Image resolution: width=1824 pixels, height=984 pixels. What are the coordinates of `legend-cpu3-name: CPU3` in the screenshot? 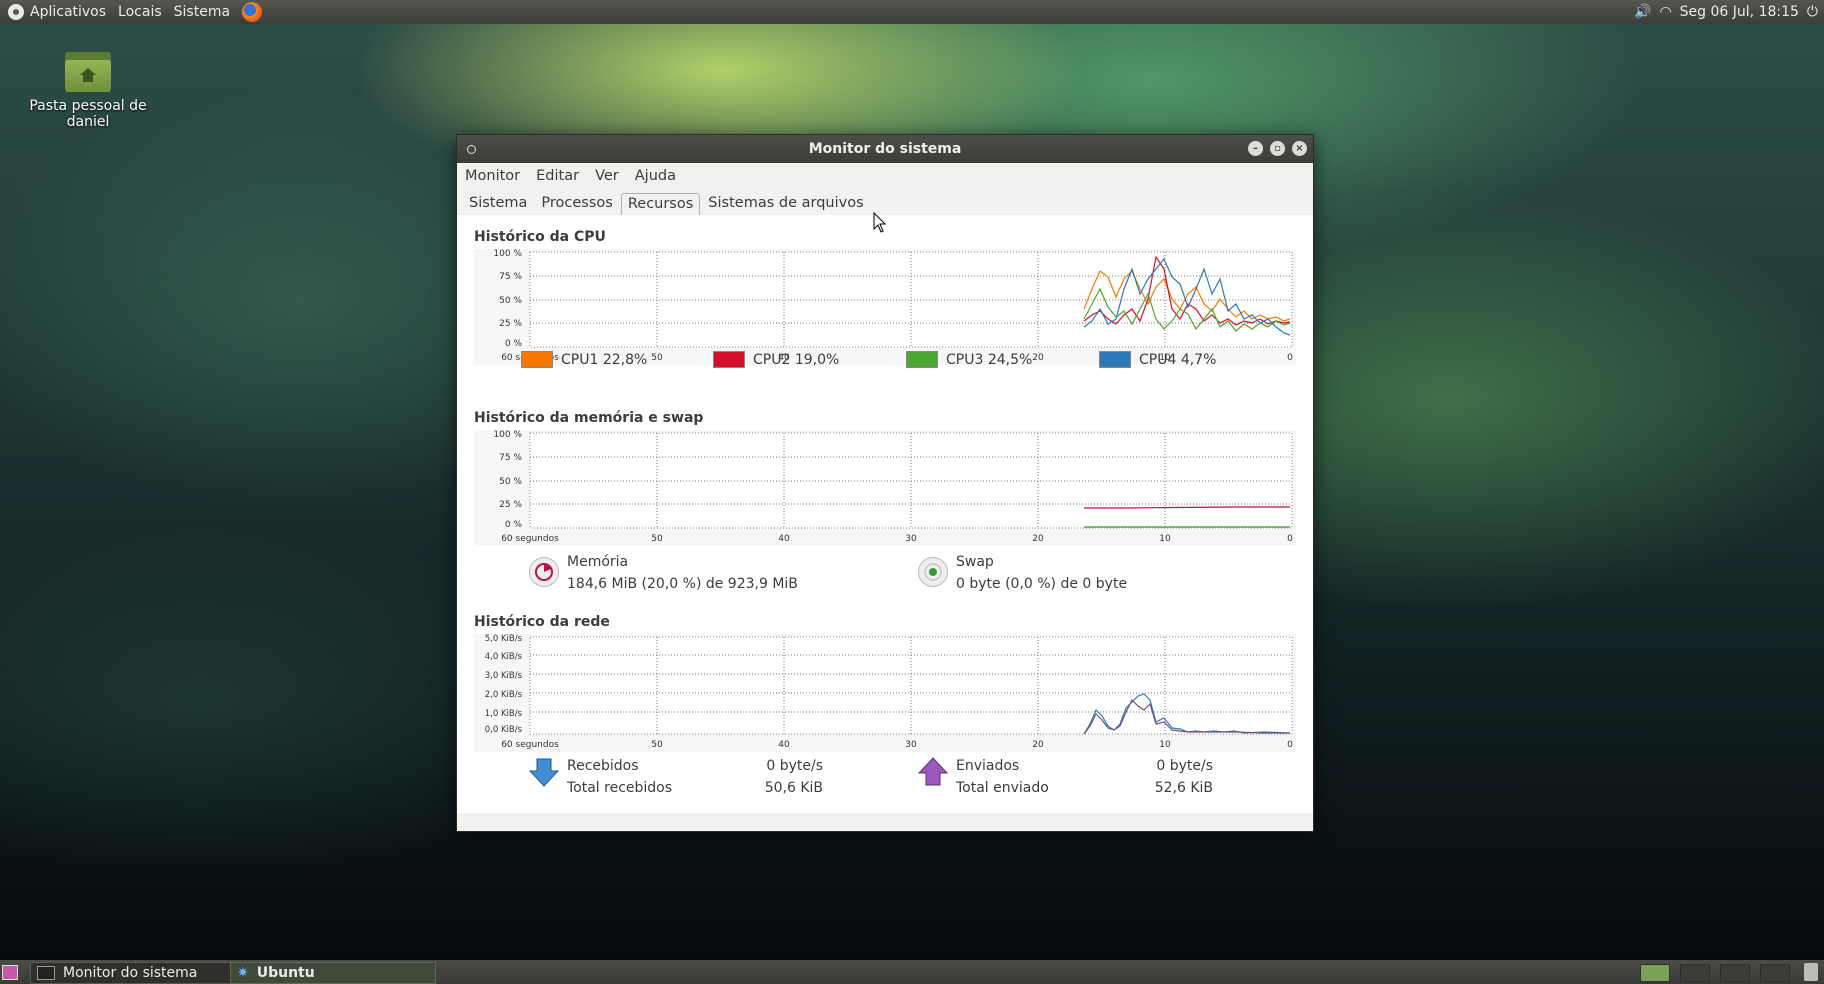 It's located at (965, 359).